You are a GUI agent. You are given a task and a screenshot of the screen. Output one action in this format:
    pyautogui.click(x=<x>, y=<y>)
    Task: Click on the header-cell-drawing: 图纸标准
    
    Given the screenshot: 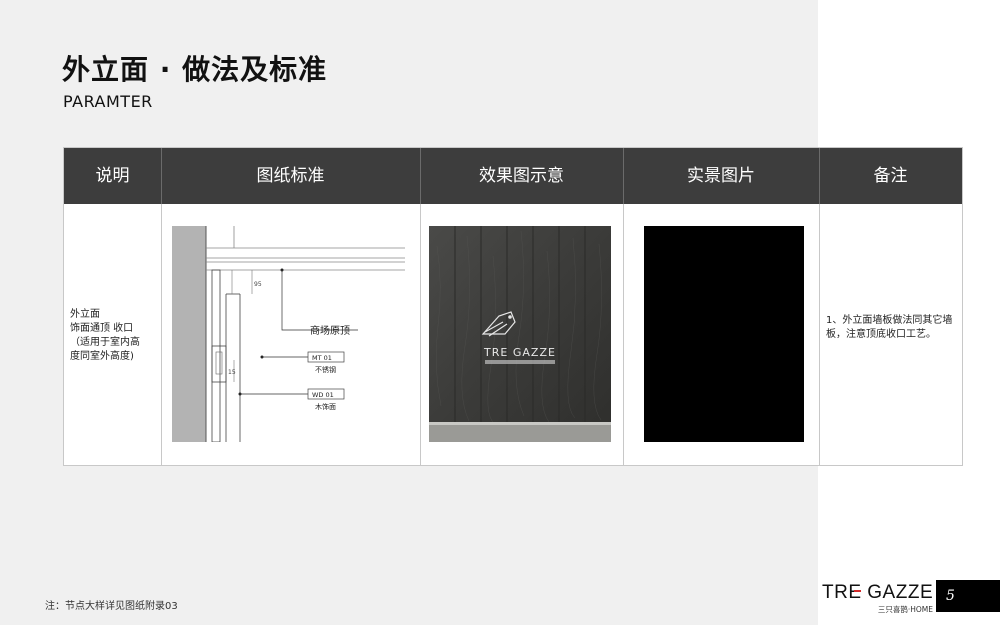 What is the action you would take?
    pyautogui.click(x=290, y=176)
    